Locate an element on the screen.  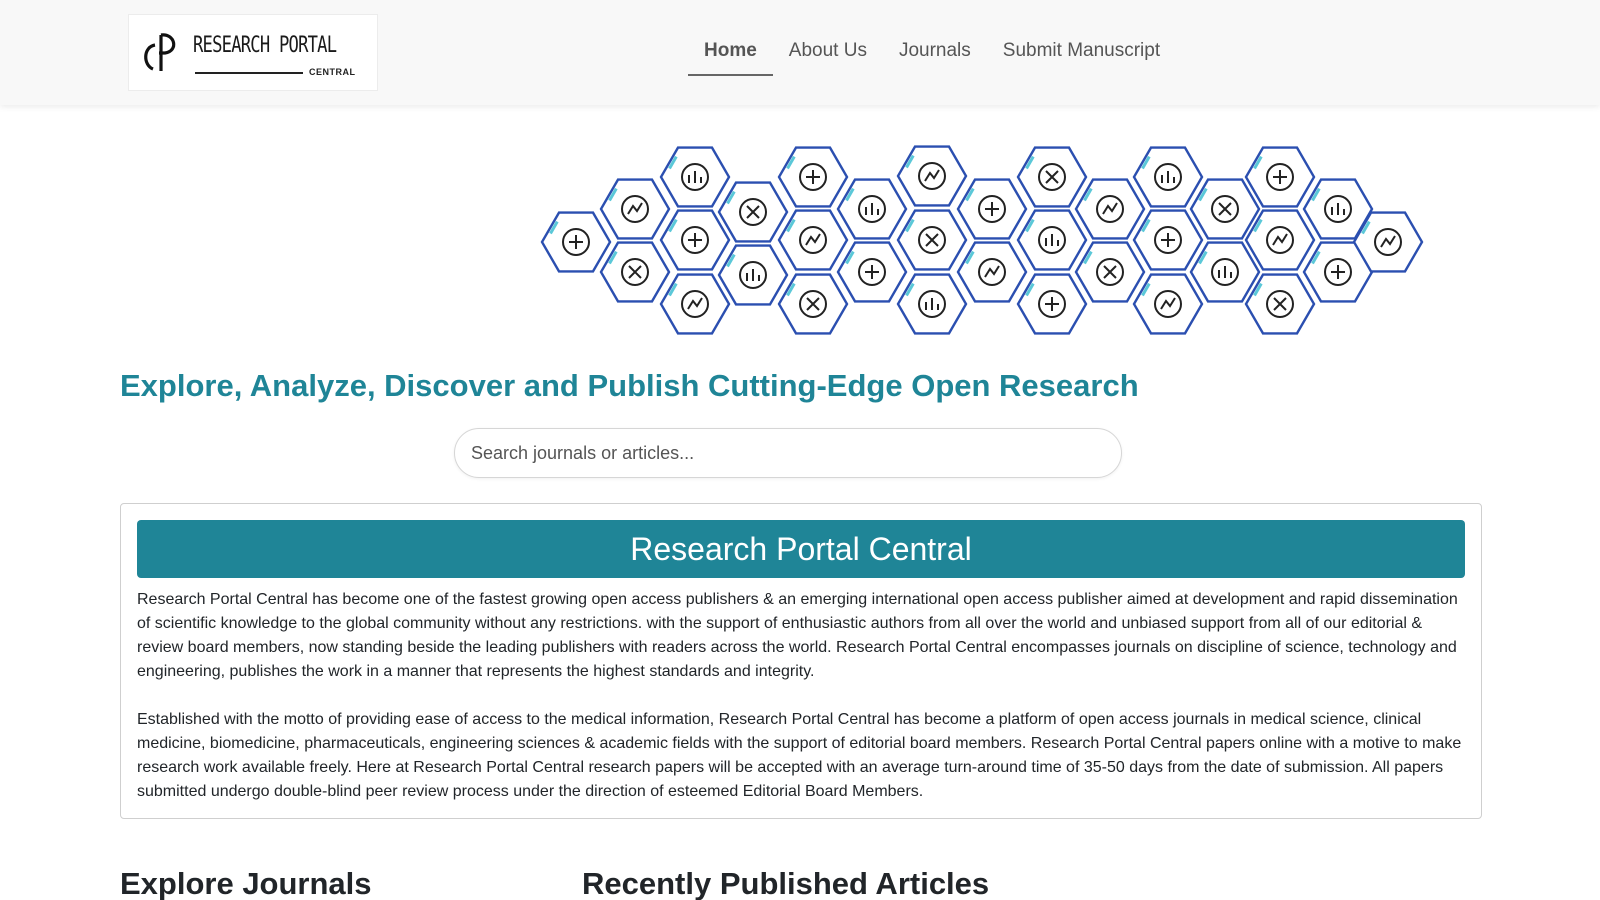
kidneys-icon is located at coordinates (1225, 209).